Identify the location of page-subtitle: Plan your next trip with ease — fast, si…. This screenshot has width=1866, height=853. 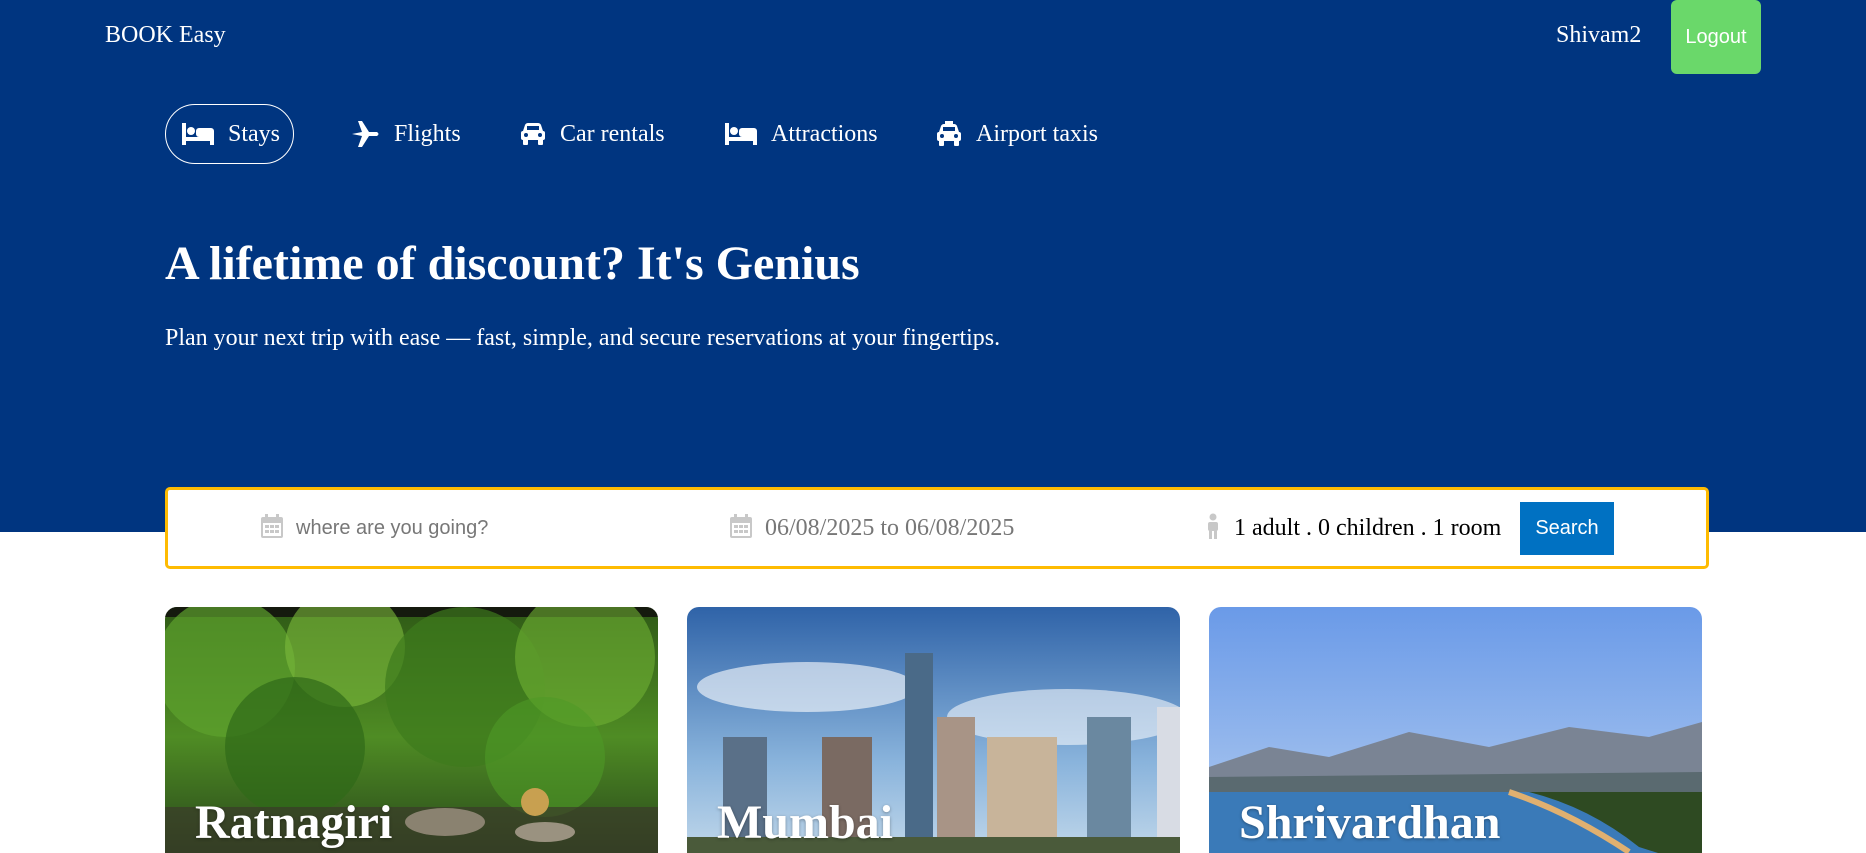
(583, 338).